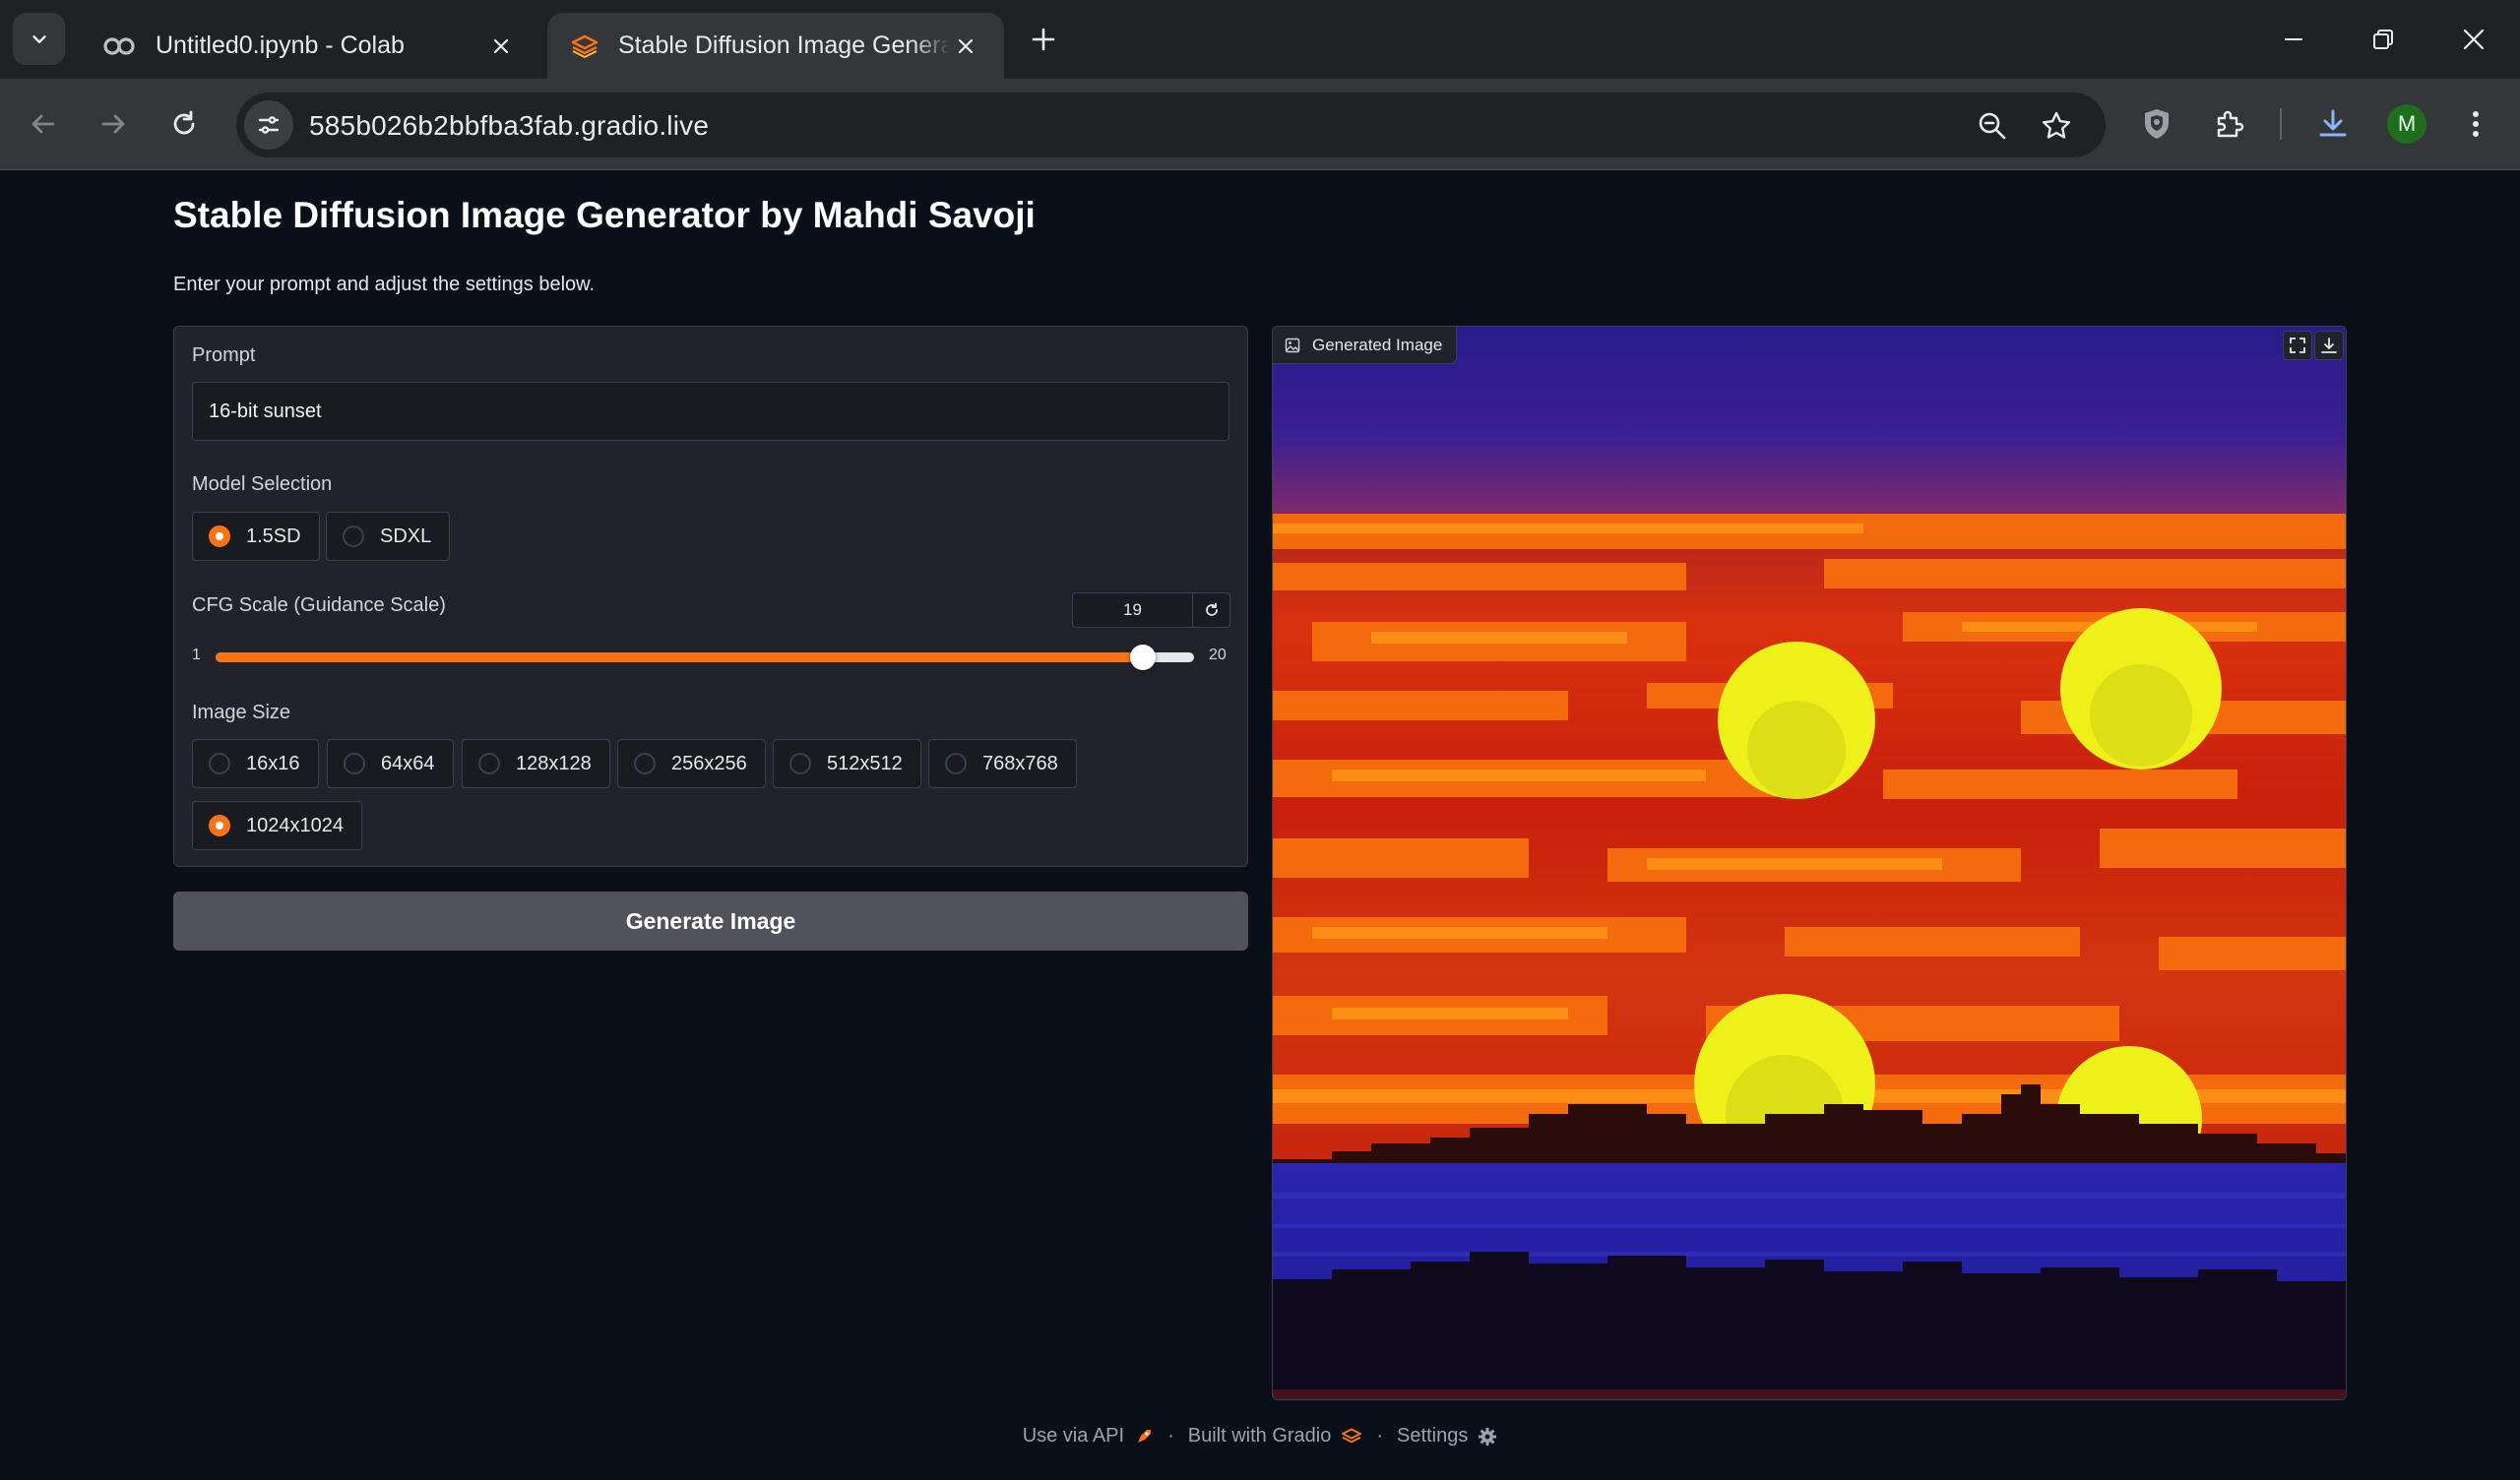  What do you see at coordinates (1020, 763) in the screenshot?
I see `radio-label: 768x768` at bounding box center [1020, 763].